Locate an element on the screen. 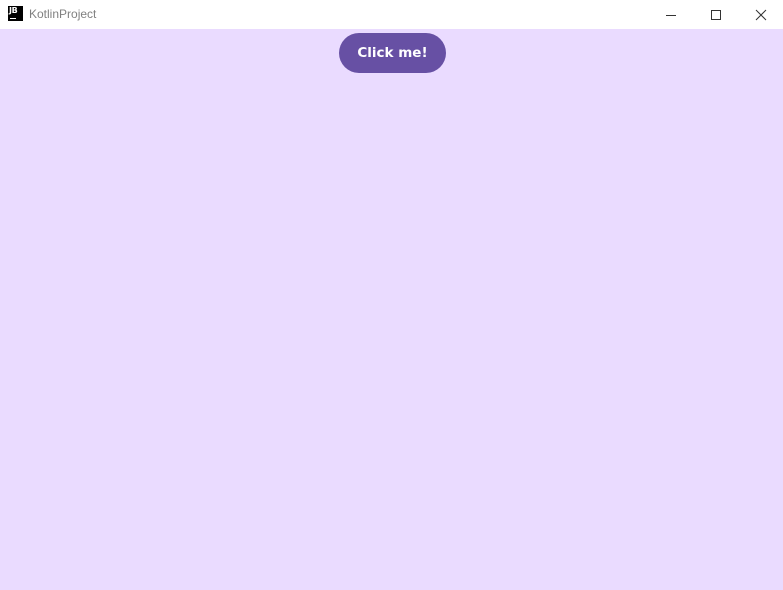 The height and width of the screenshot is (590, 783). close-button is located at coordinates (760, 14).